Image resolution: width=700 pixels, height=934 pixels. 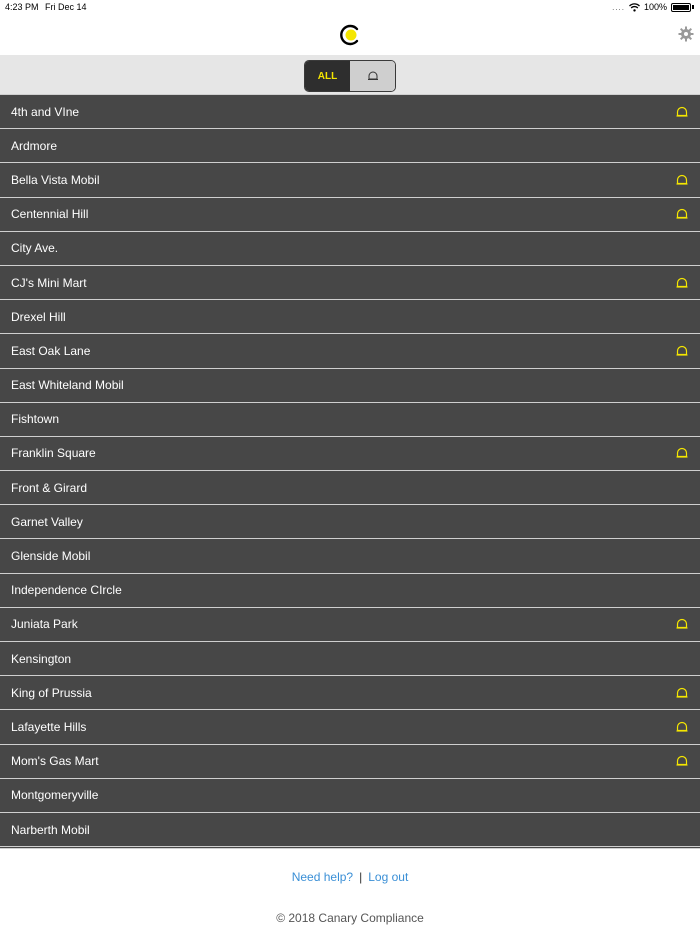 What do you see at coordinates (51, 556) in the screenshot?
I see `location-name: Glenside Mobil` at bounding box center [51, 556].